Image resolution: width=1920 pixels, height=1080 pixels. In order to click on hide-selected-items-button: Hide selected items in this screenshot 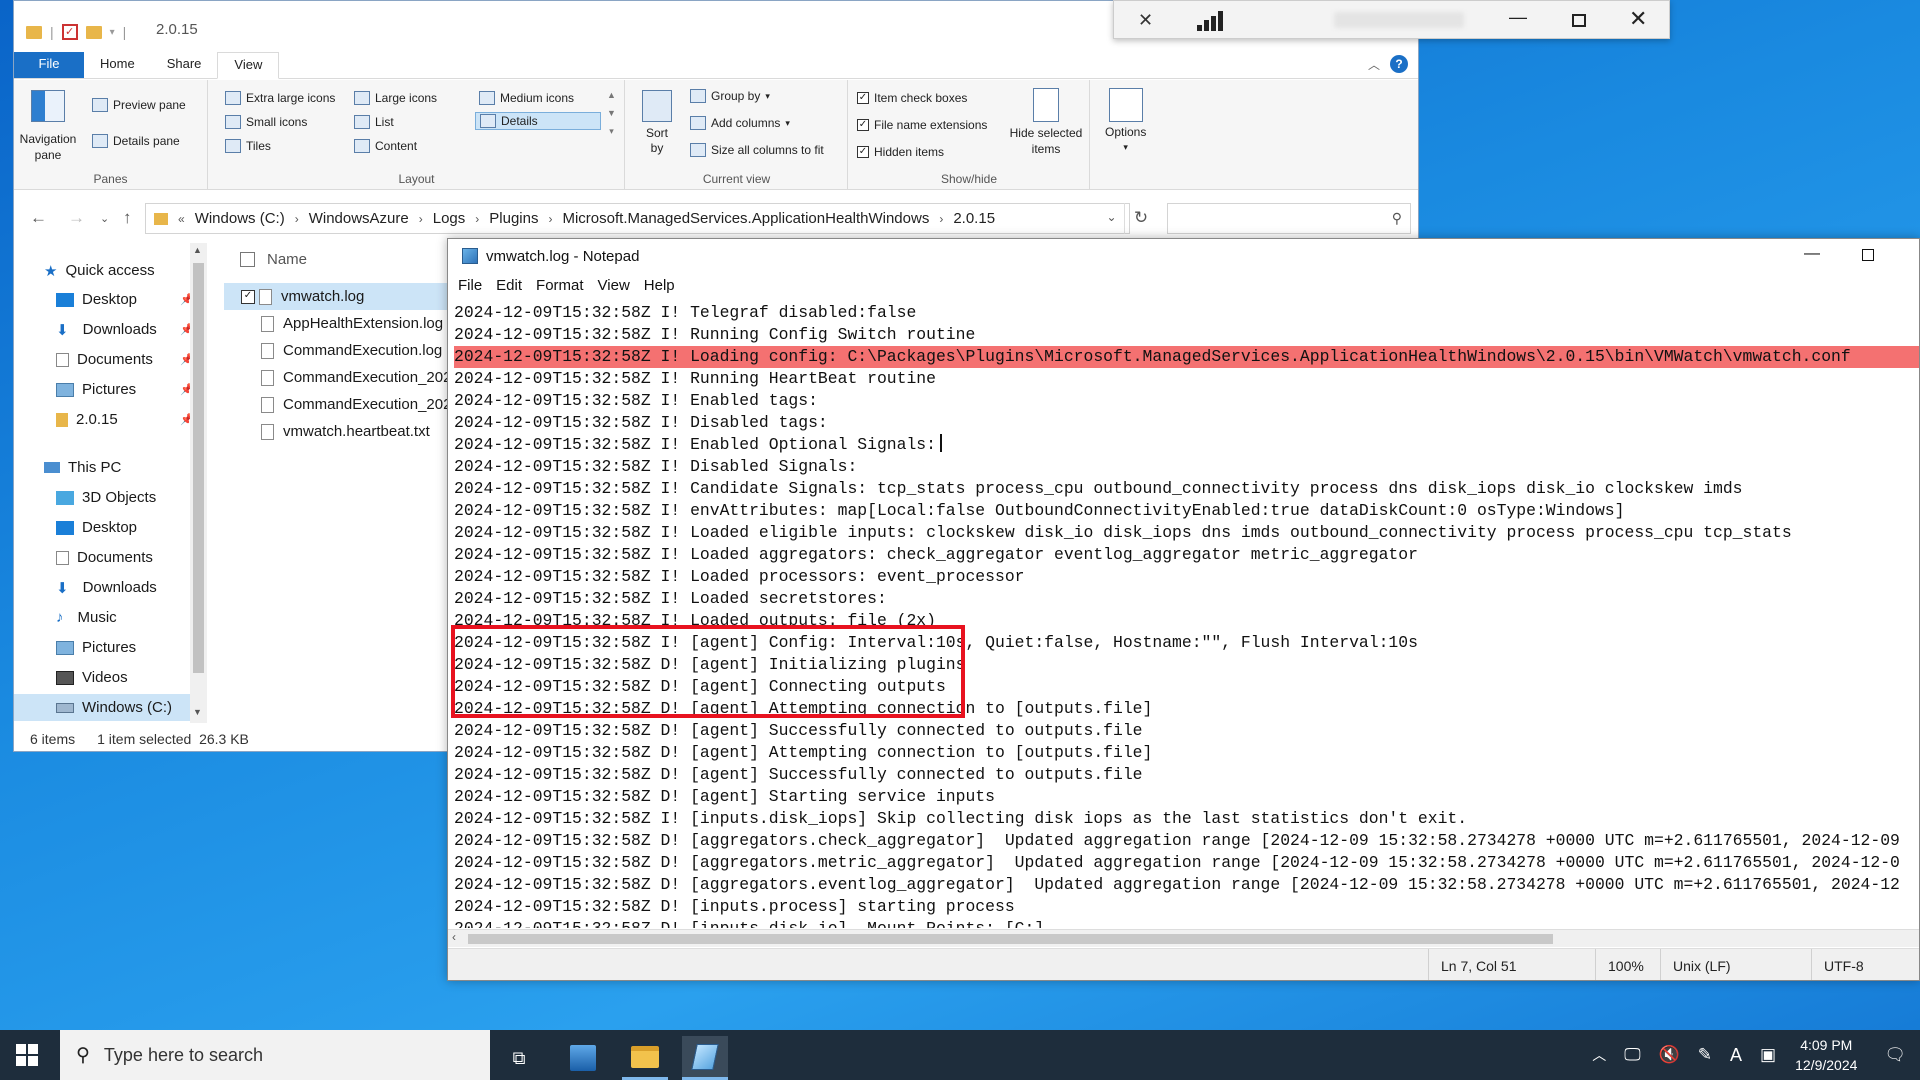, I will do `click(1046, 122)`.